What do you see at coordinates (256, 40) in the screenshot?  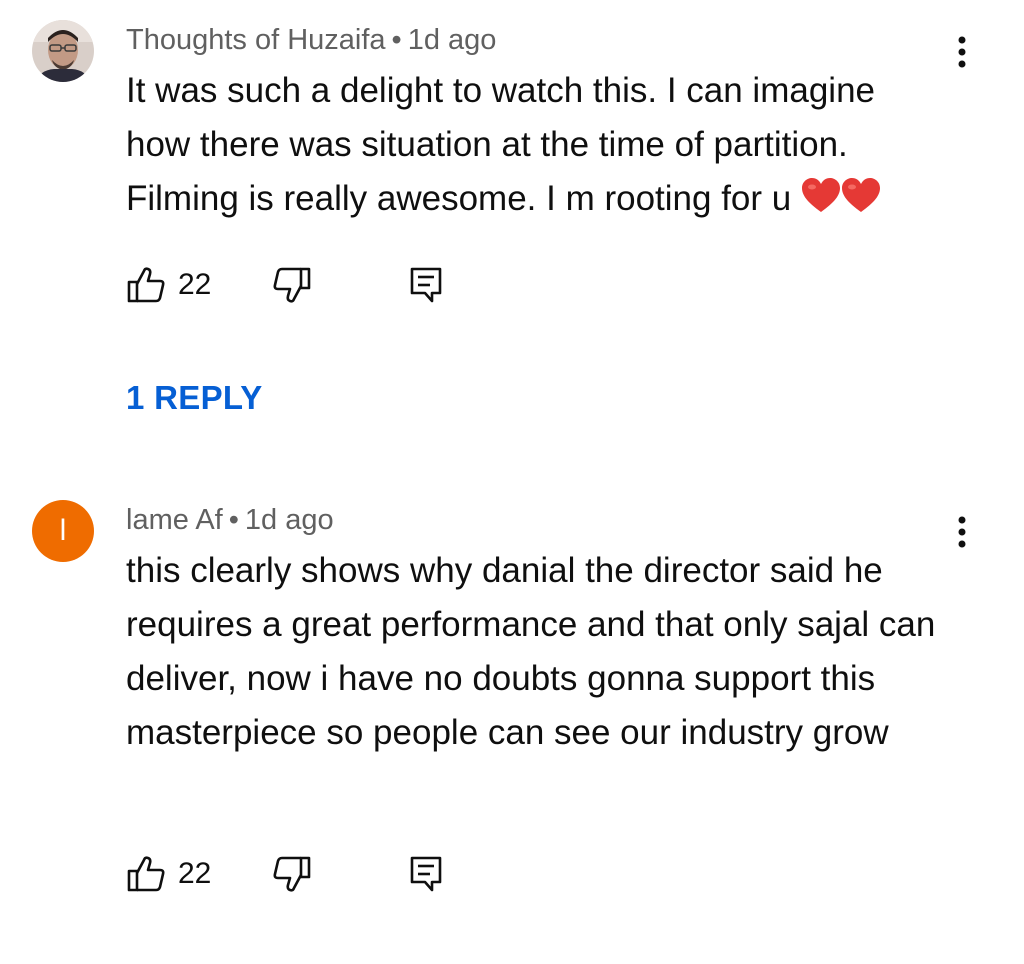 I see `comment-author: Thoughts of Huzaifa` at bounding box center [256, 40].